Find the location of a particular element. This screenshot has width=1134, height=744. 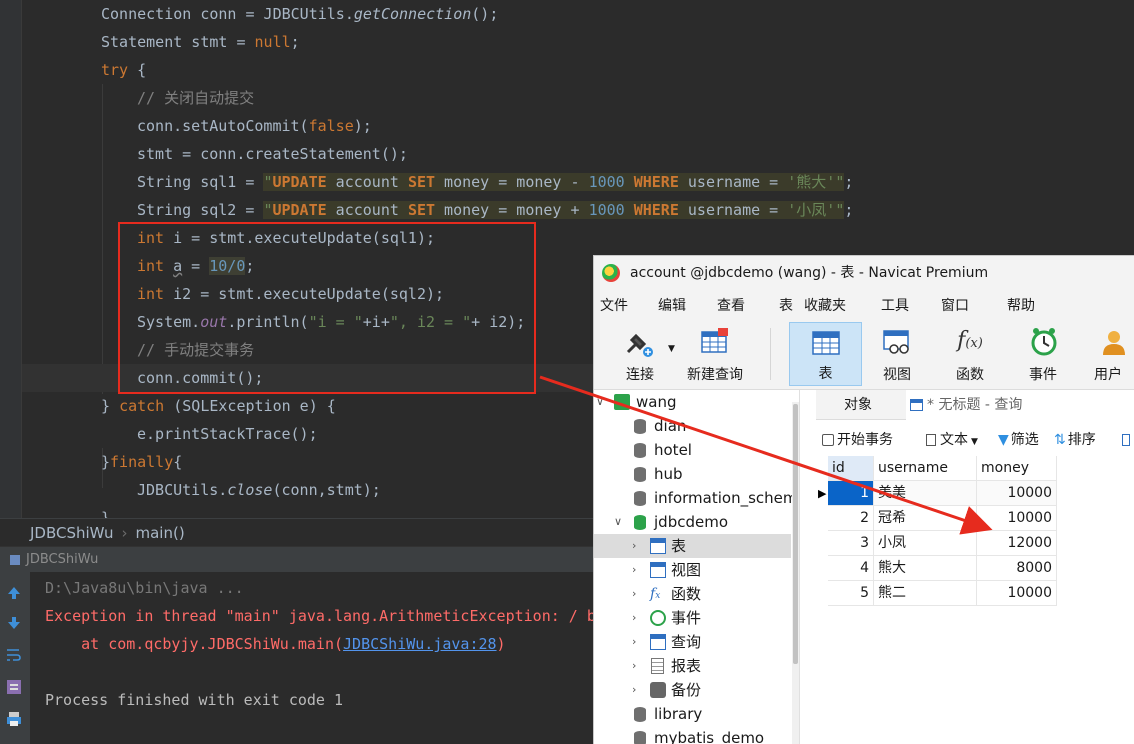

tree-connection-wang: ∨ wang is located at coordinates (692, 402).